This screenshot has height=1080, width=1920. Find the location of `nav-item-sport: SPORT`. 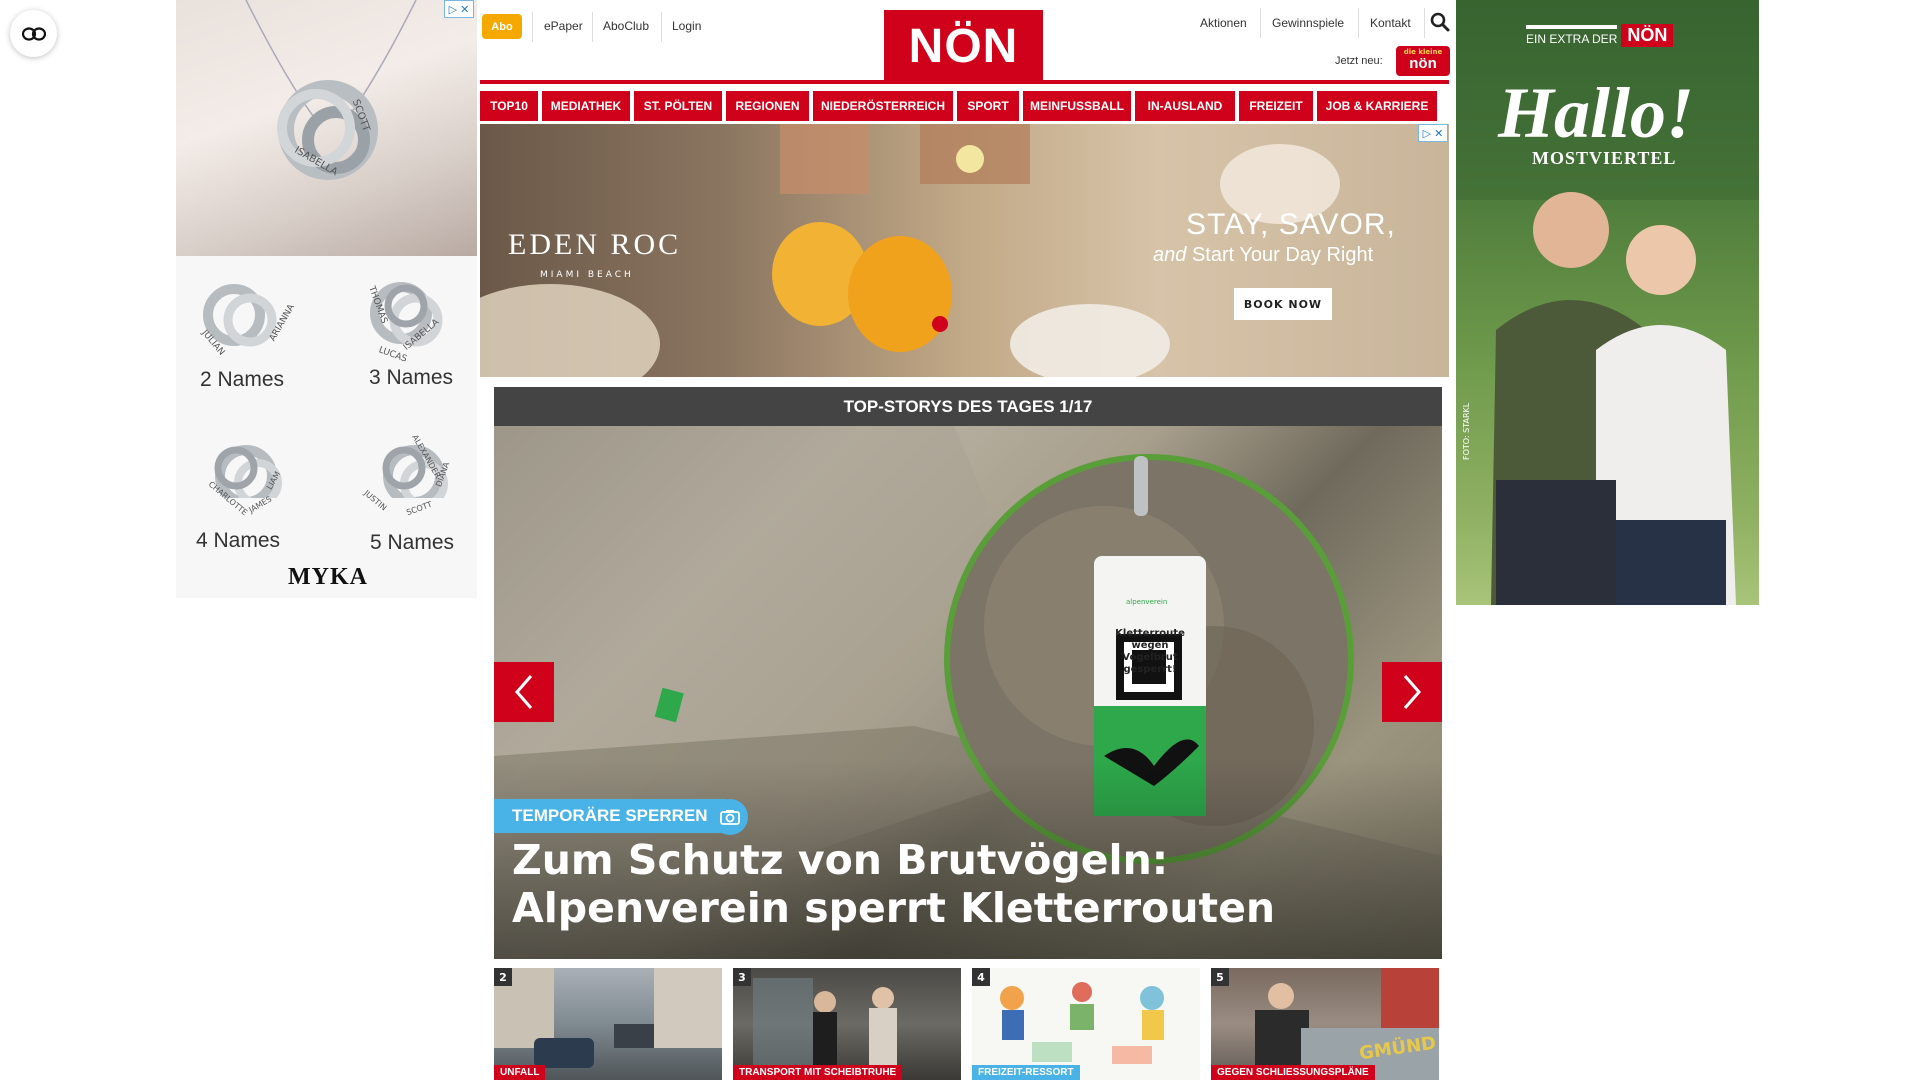

nav-item-sport: SPORT is located at coordinates (988, 106).